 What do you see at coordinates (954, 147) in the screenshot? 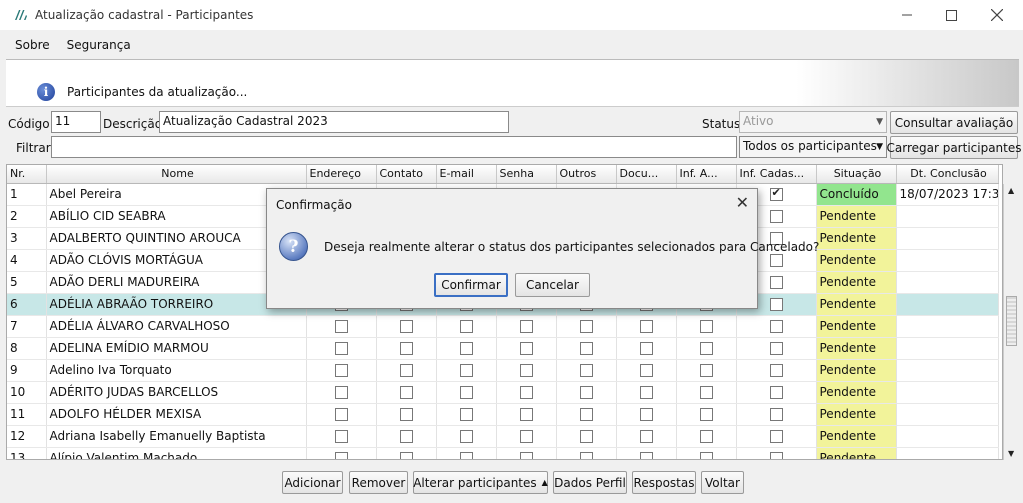
I see `carregar-participantes-button: Carregar participantes` at bounding box center [954, 147].